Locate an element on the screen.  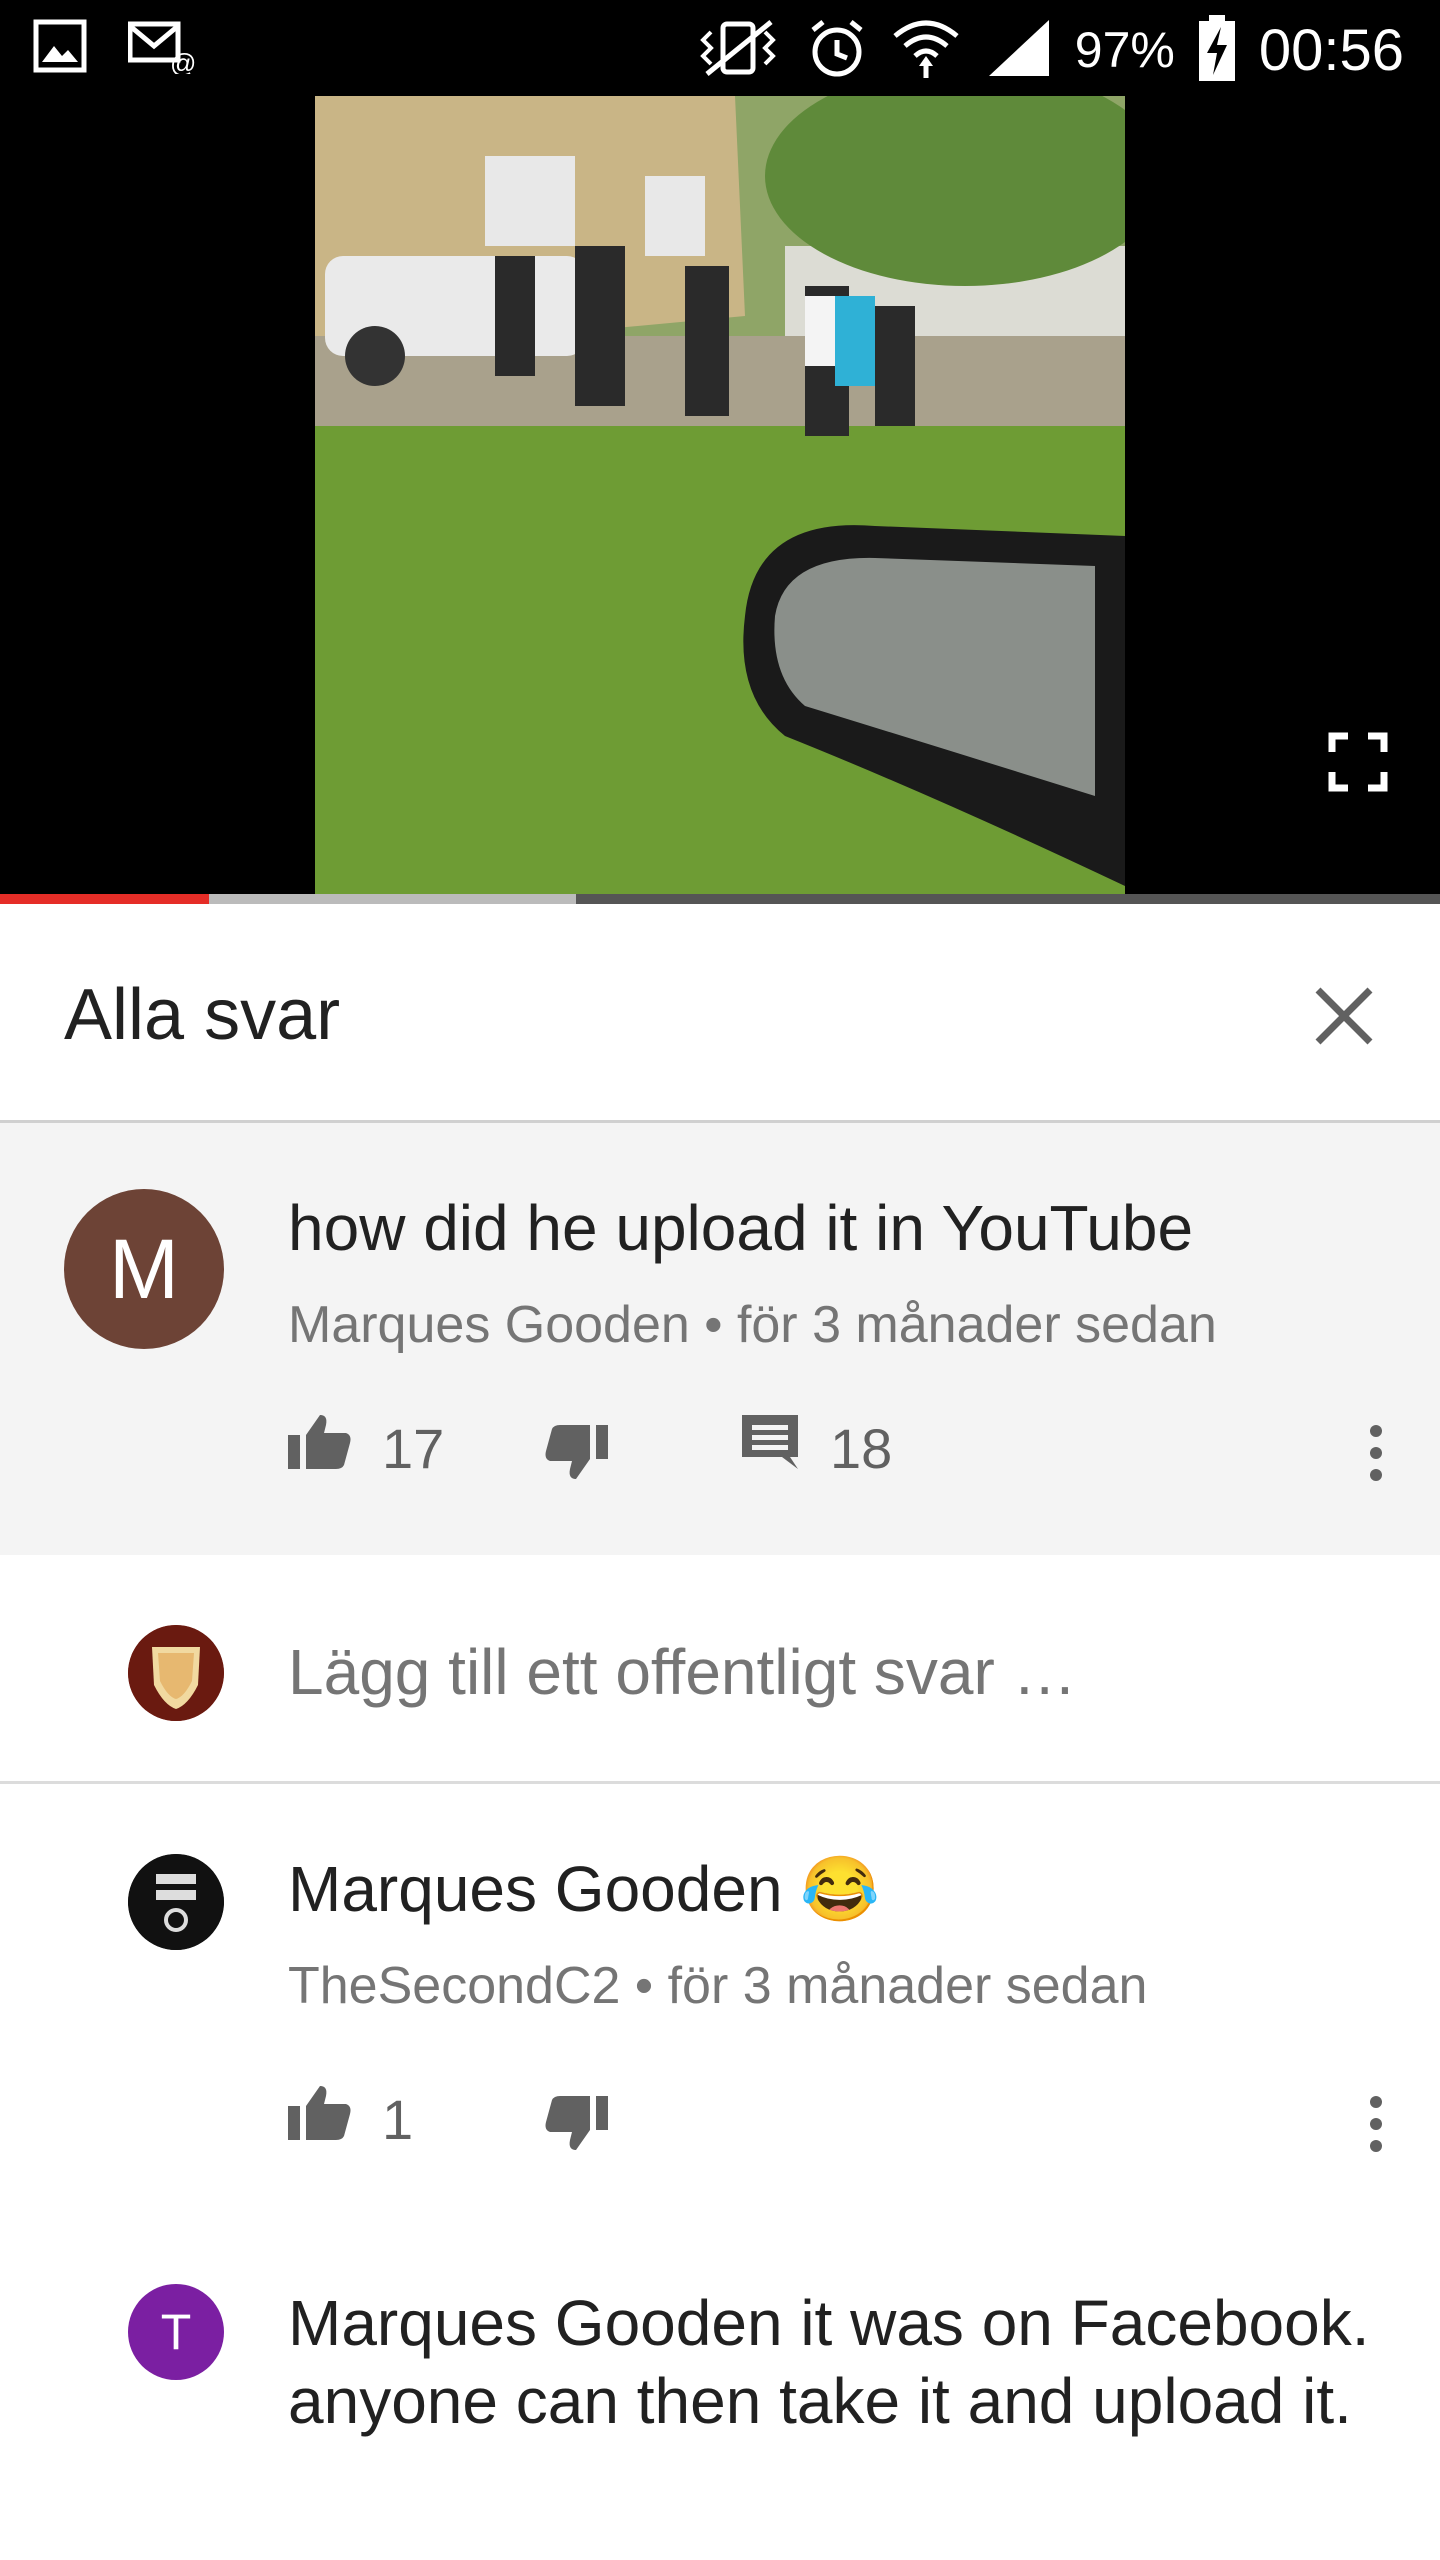
comment-text: Marques Gooden 😂 is located at coordinates (584, 1889).